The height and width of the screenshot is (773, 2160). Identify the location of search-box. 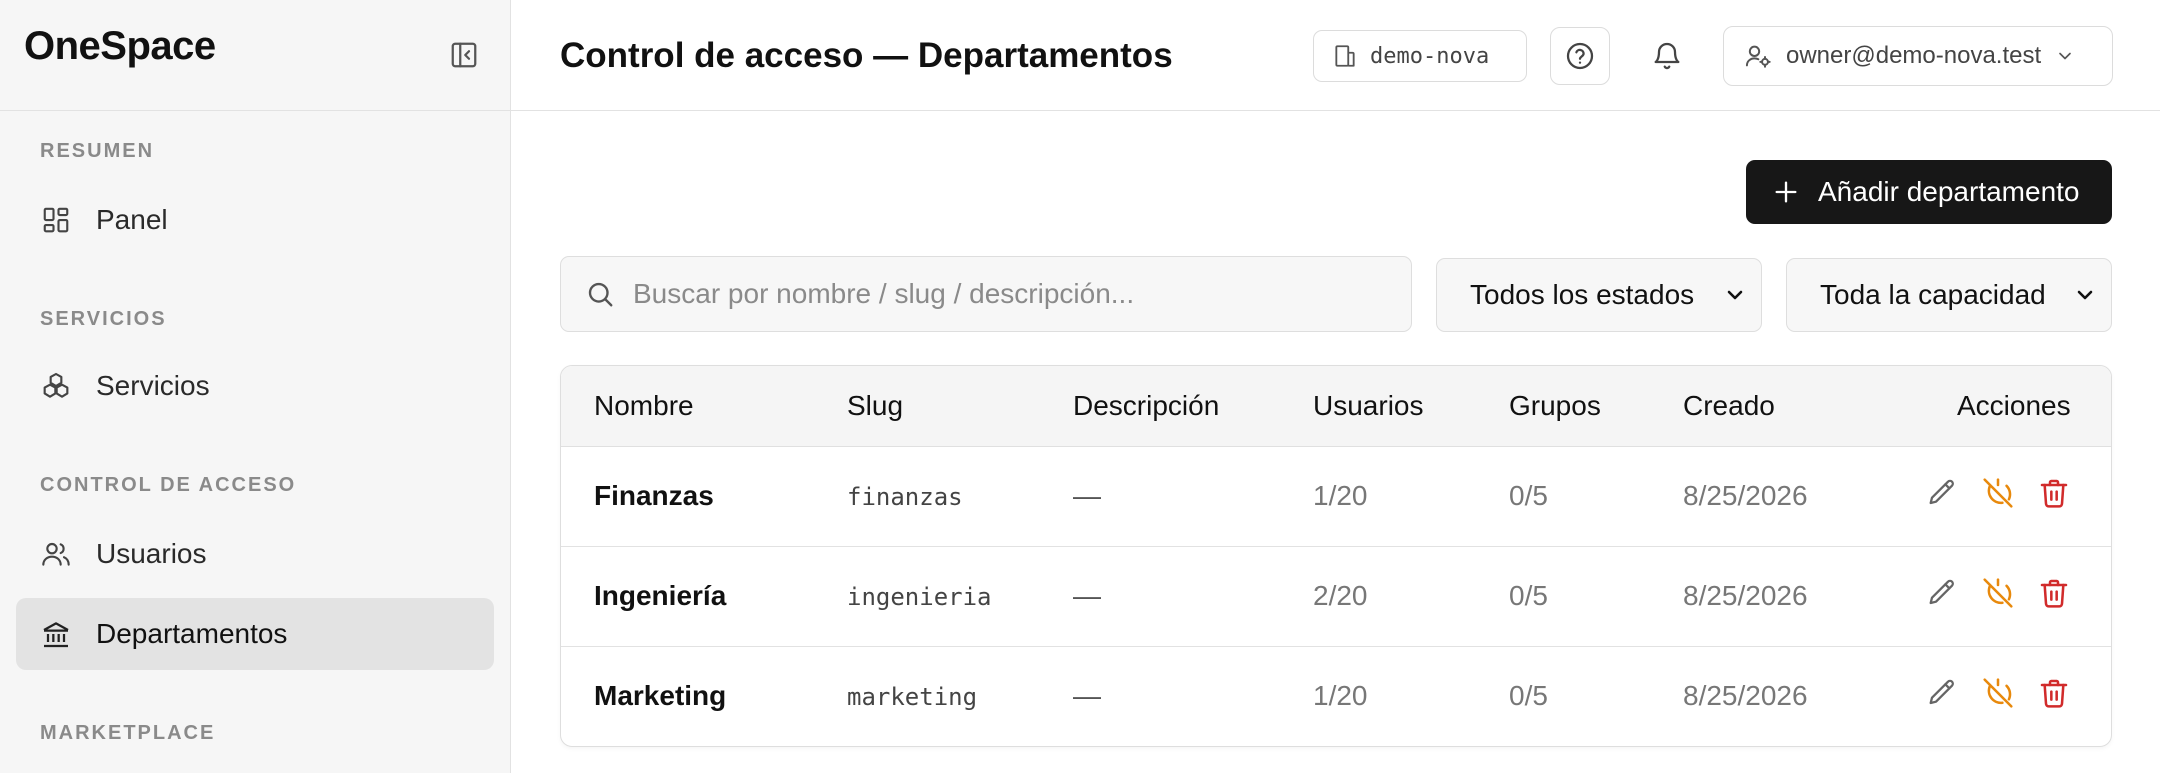
(986, 294).